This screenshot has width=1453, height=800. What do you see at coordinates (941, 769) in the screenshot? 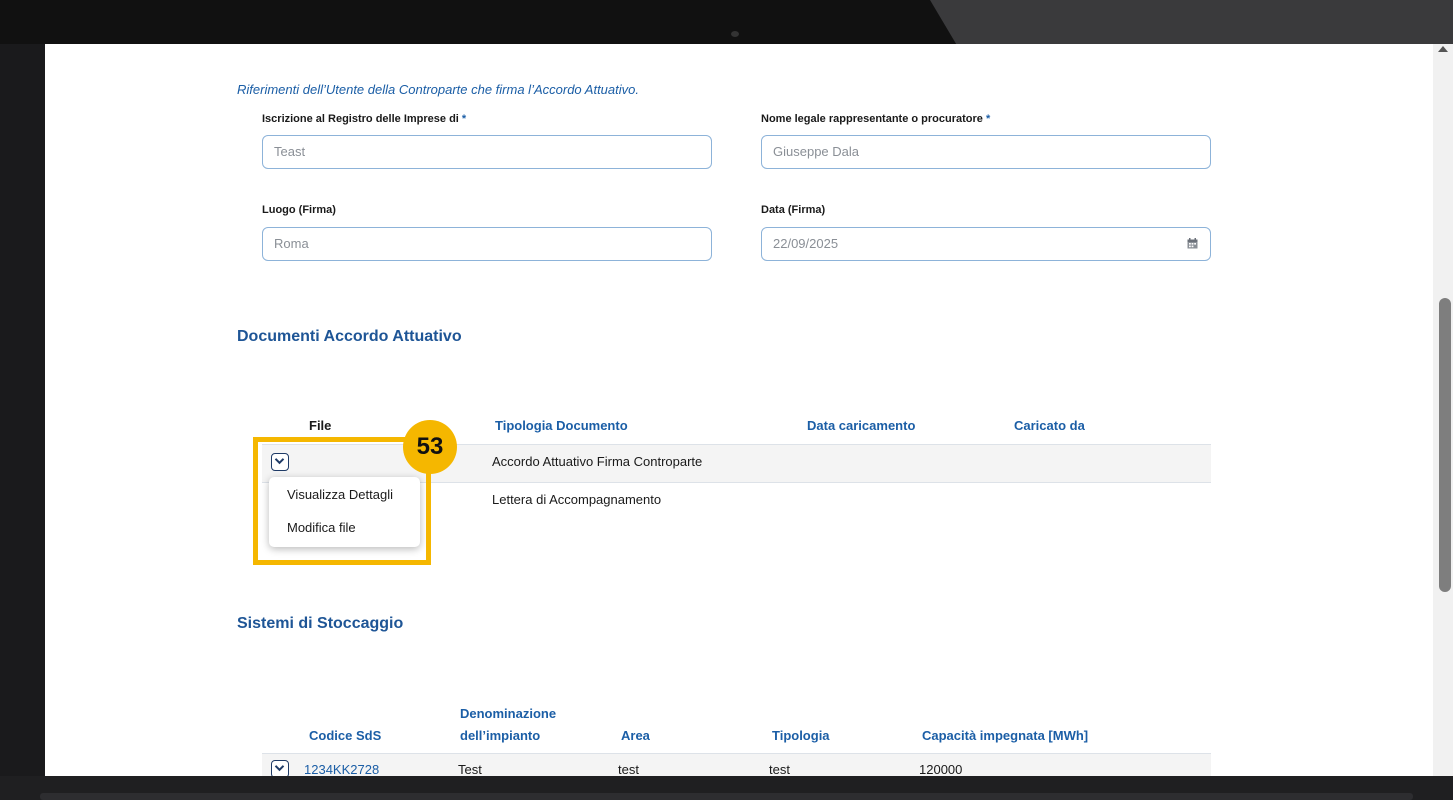
I see `capacity-cell: 120000` at bounding box center [941, 769].